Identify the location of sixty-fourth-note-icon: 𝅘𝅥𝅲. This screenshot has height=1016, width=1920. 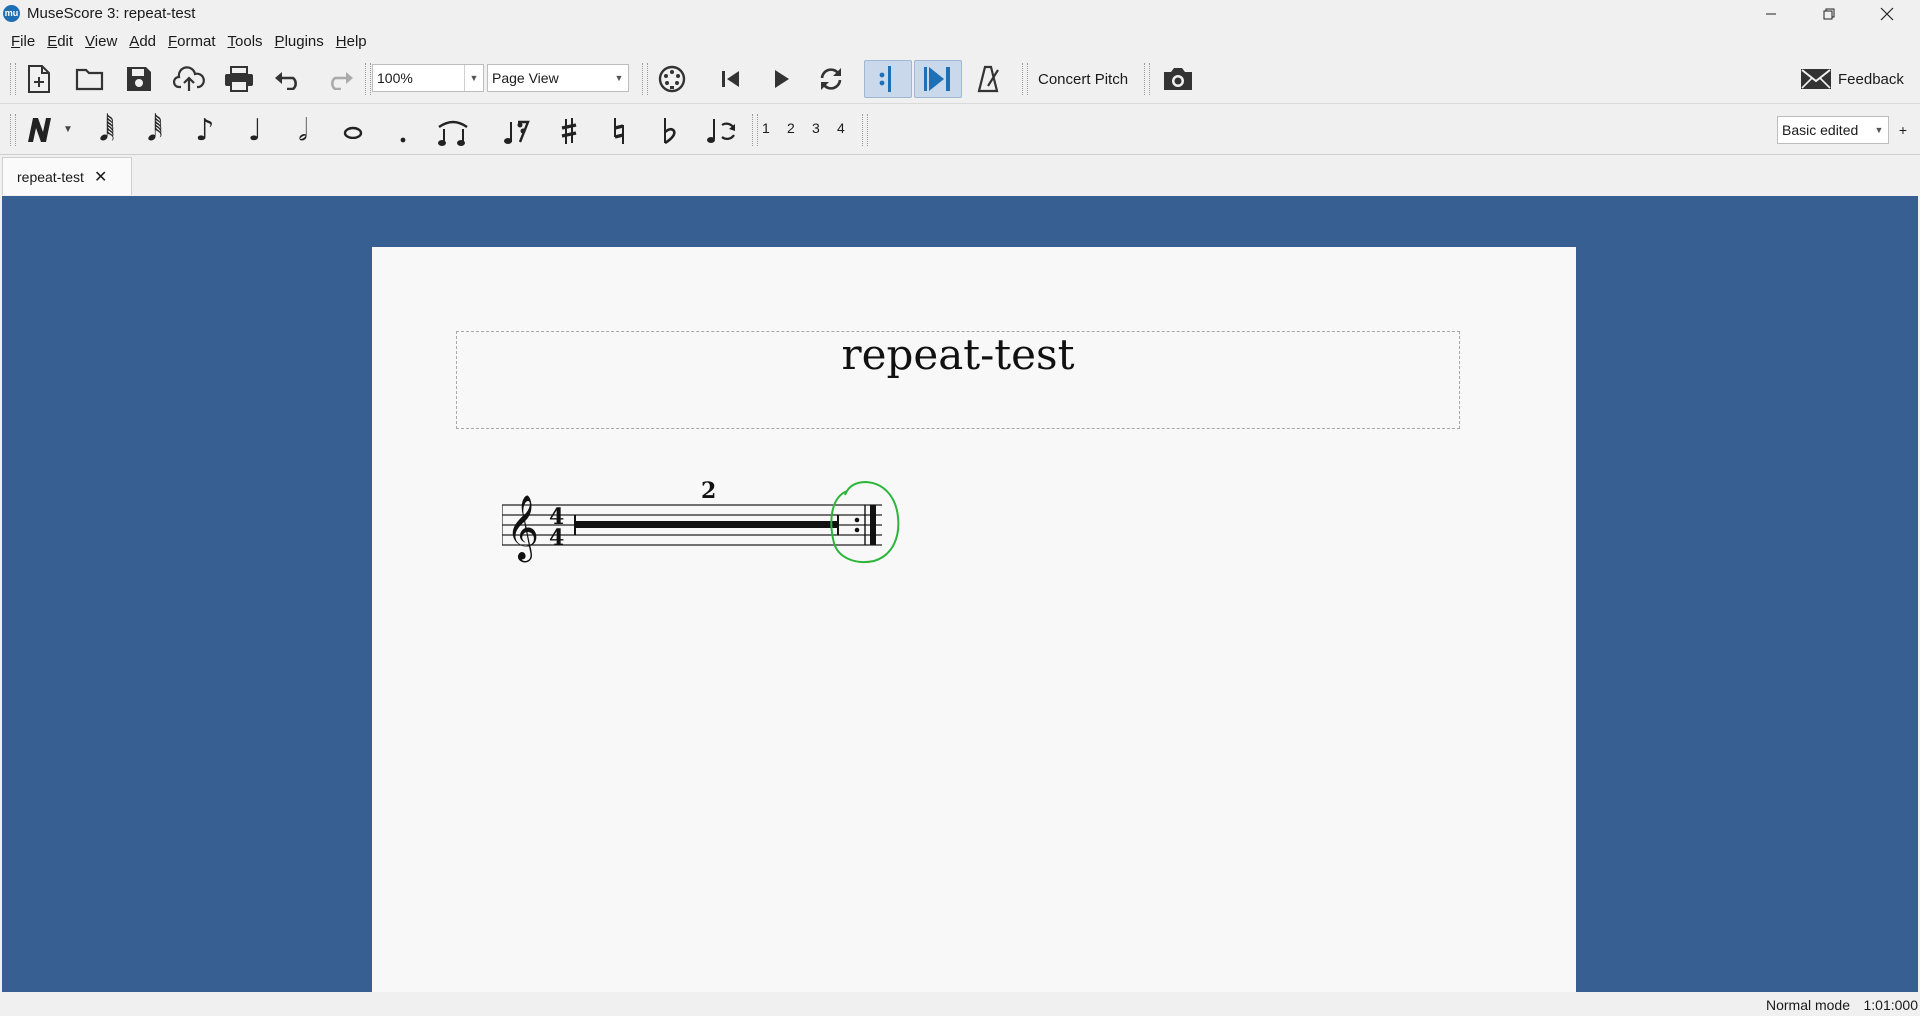
(107, 131).